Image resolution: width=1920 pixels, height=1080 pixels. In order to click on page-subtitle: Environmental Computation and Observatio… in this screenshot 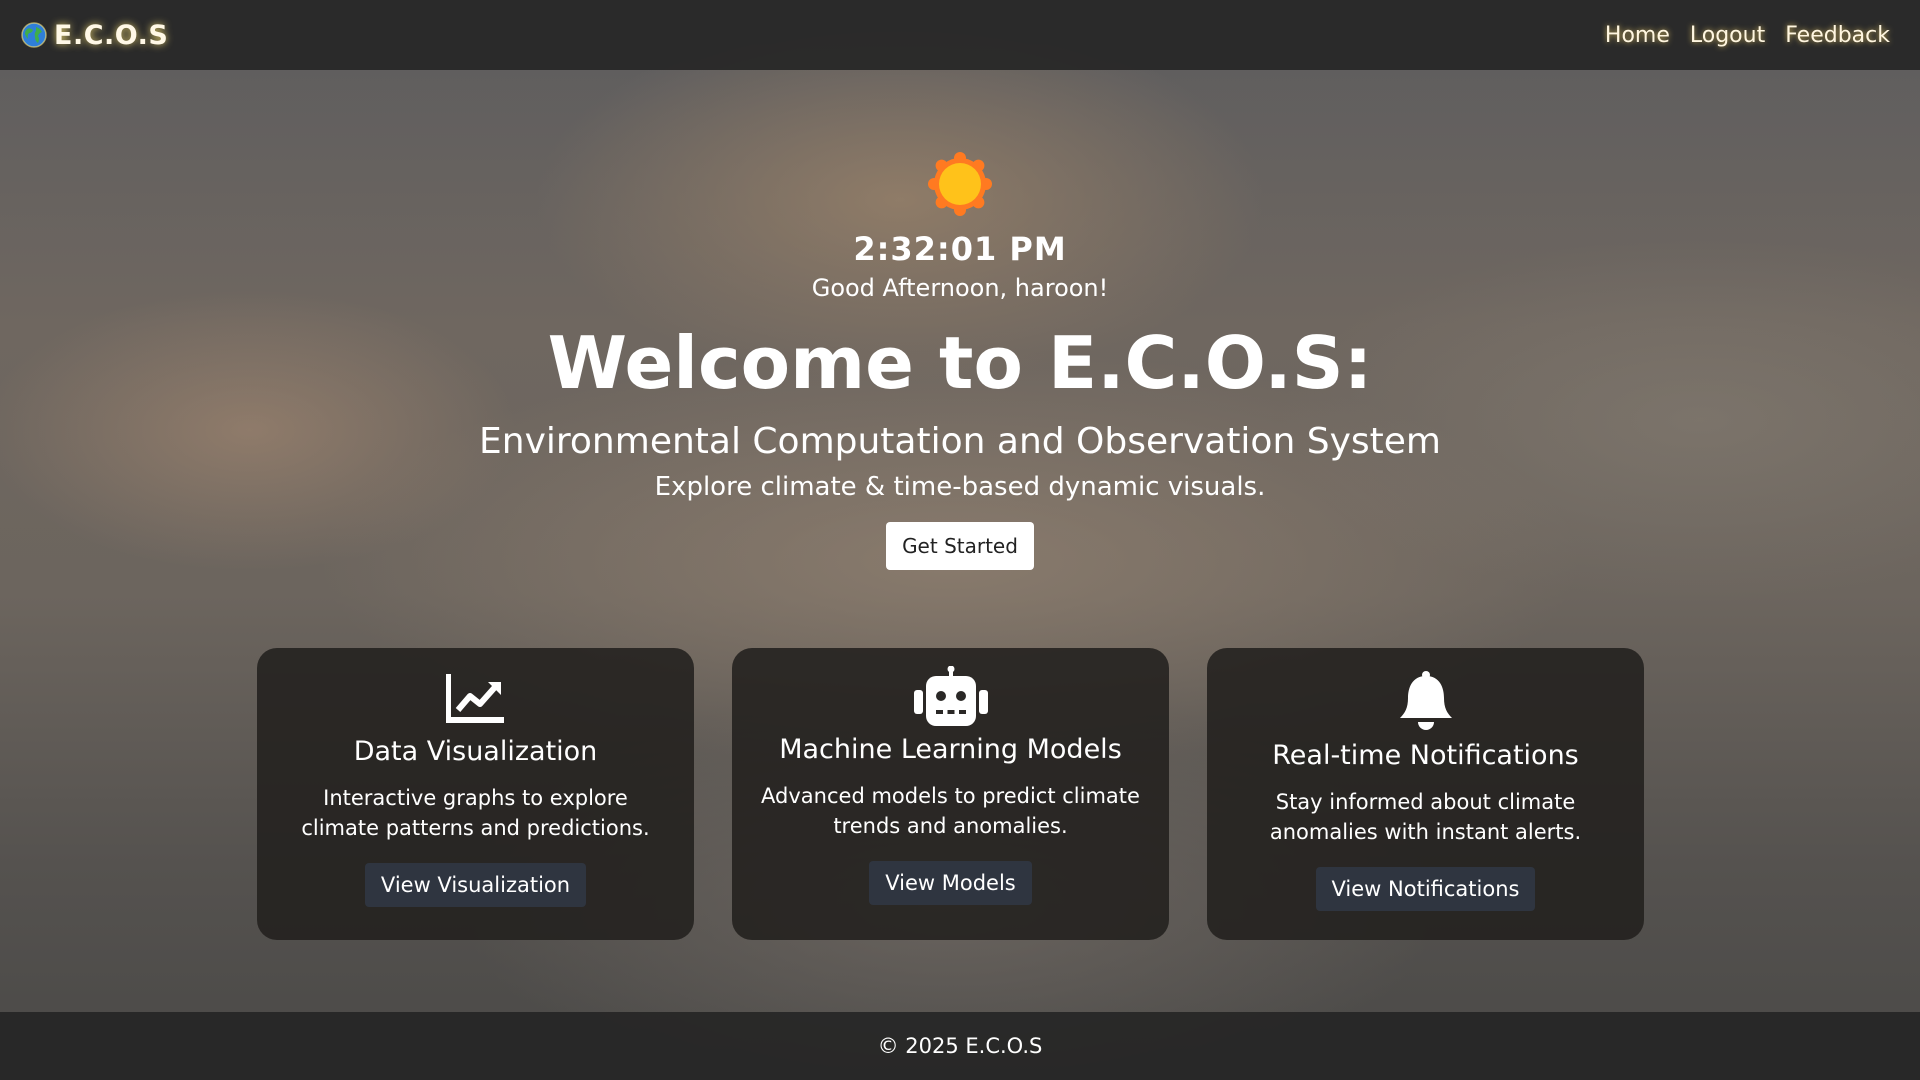, I will do `click(960, 442)`.